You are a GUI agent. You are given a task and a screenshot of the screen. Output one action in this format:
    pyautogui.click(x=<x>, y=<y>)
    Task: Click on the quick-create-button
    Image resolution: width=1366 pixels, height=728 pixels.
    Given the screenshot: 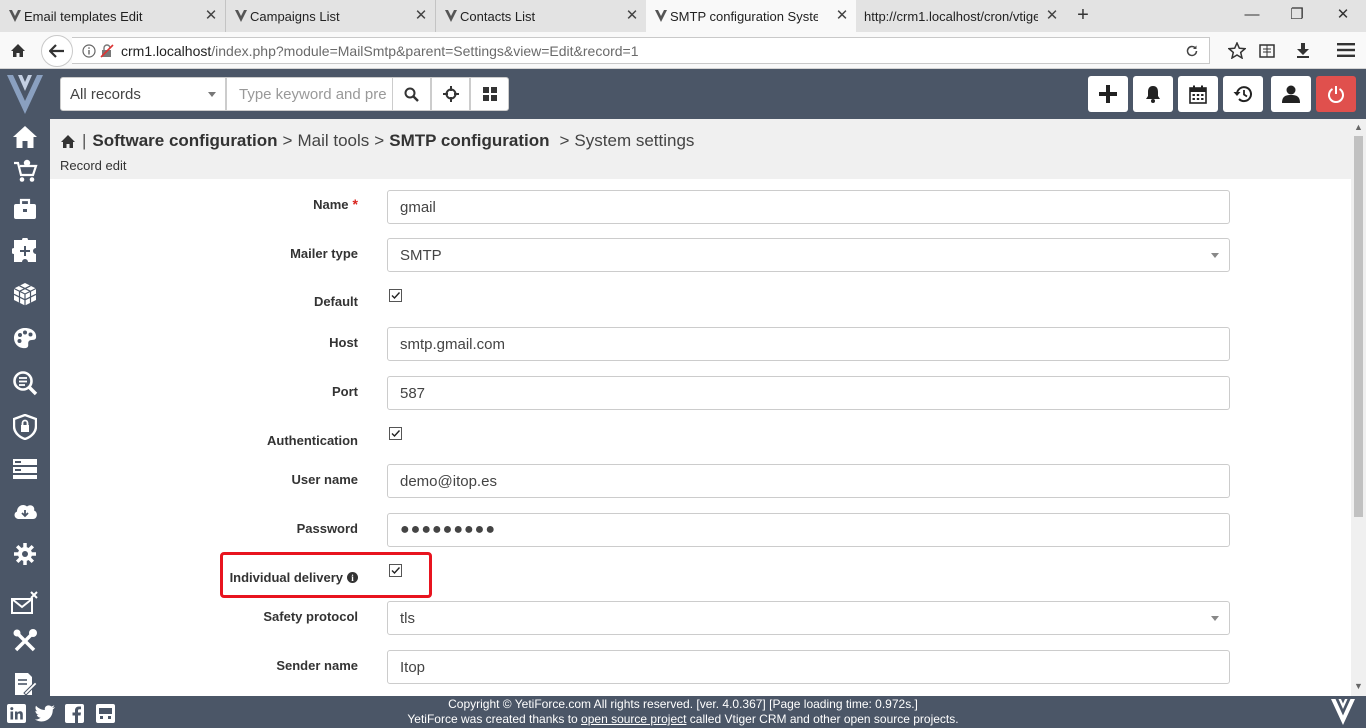 What is the action you would take?
    pyautogui.click(x=1108, y=94)
    